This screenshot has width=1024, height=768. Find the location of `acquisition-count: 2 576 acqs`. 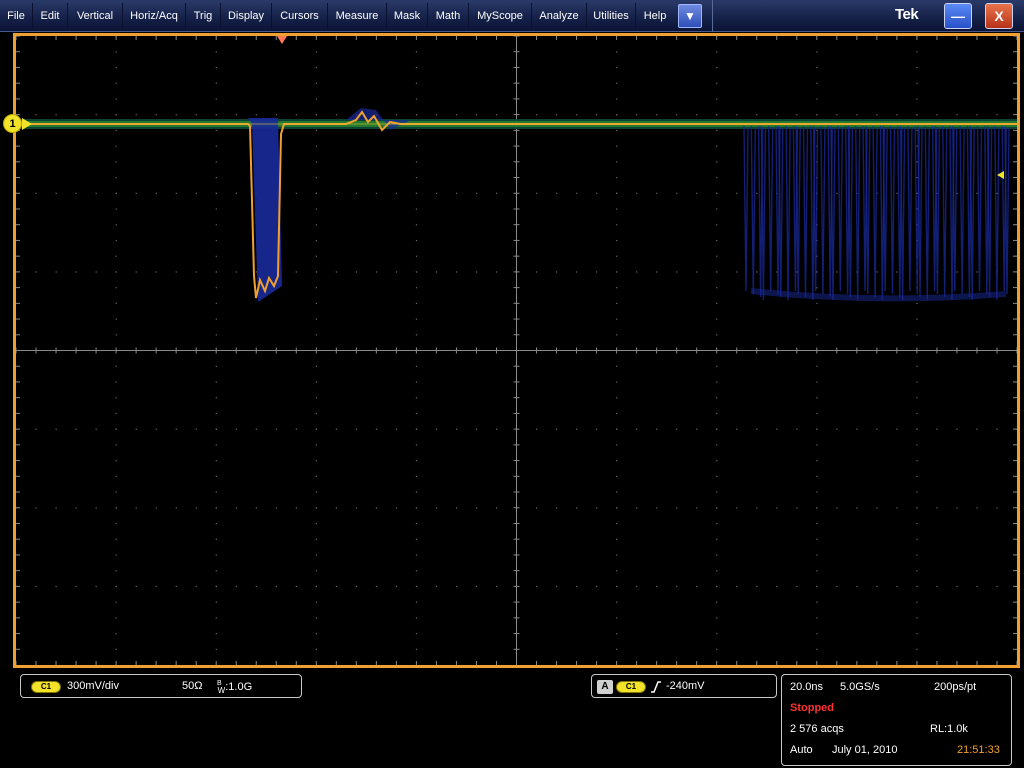

acquisition-count: 2 576 acqs is located at coordinates (817, 729).